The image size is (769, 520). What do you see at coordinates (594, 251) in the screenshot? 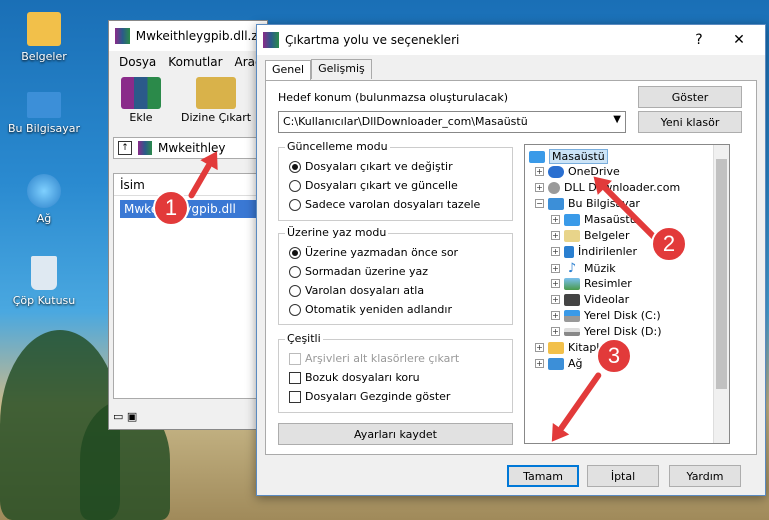
I see `tree-item-downloads: + İndirilenler` at bounding box center [594, 251].